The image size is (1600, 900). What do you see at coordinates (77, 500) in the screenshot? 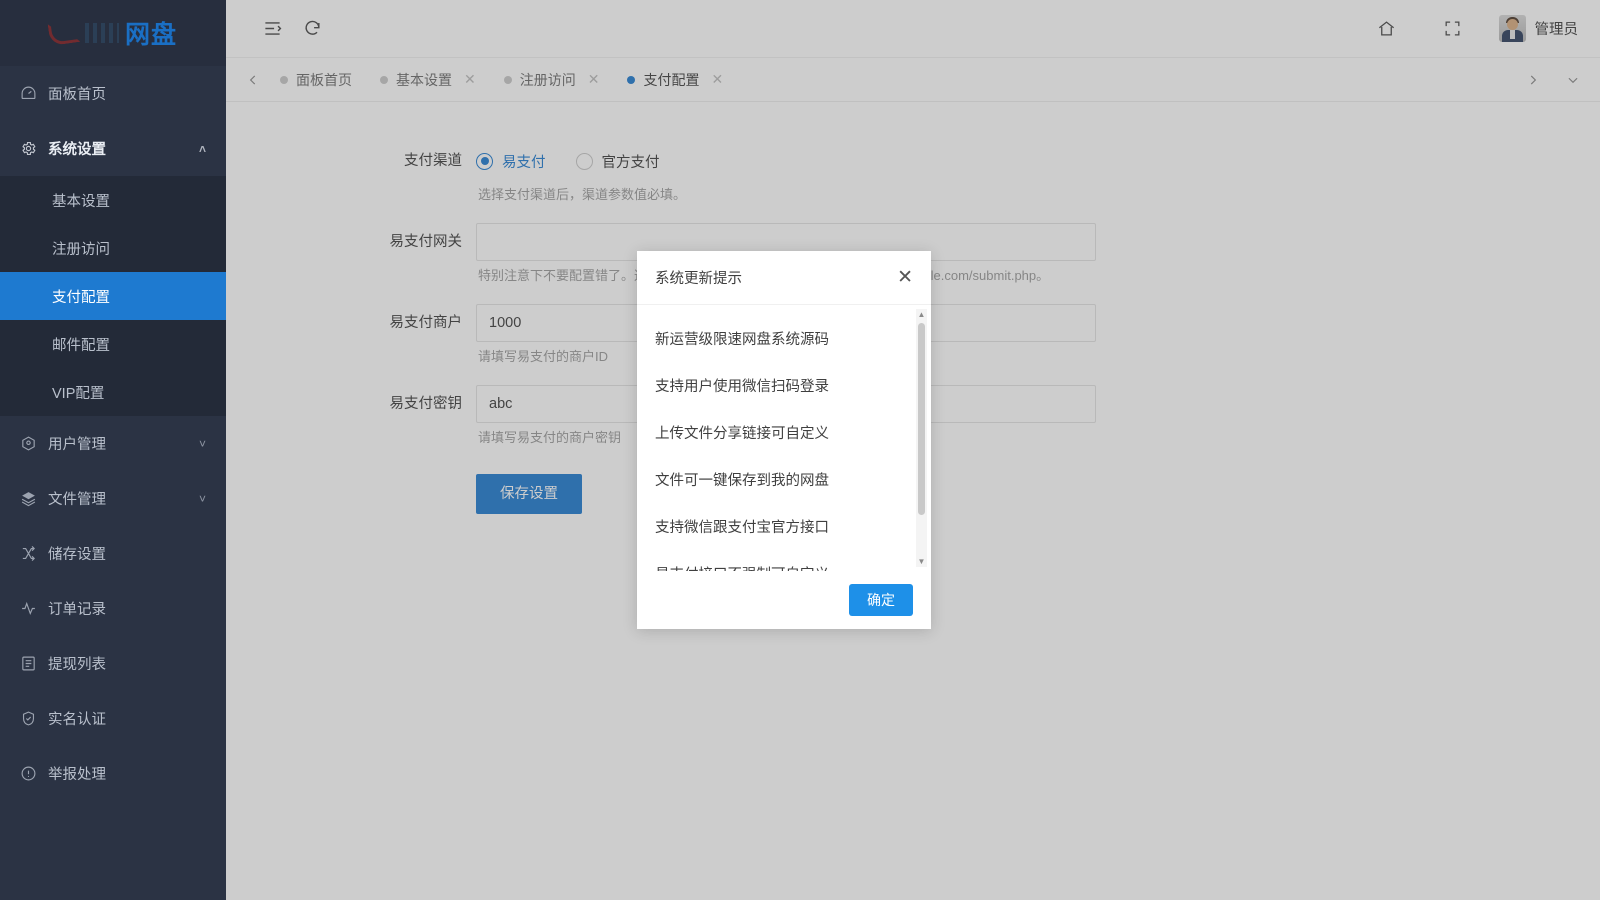
I see `sidebar-item-label: 文件管理` at bounding box center [77, 500].